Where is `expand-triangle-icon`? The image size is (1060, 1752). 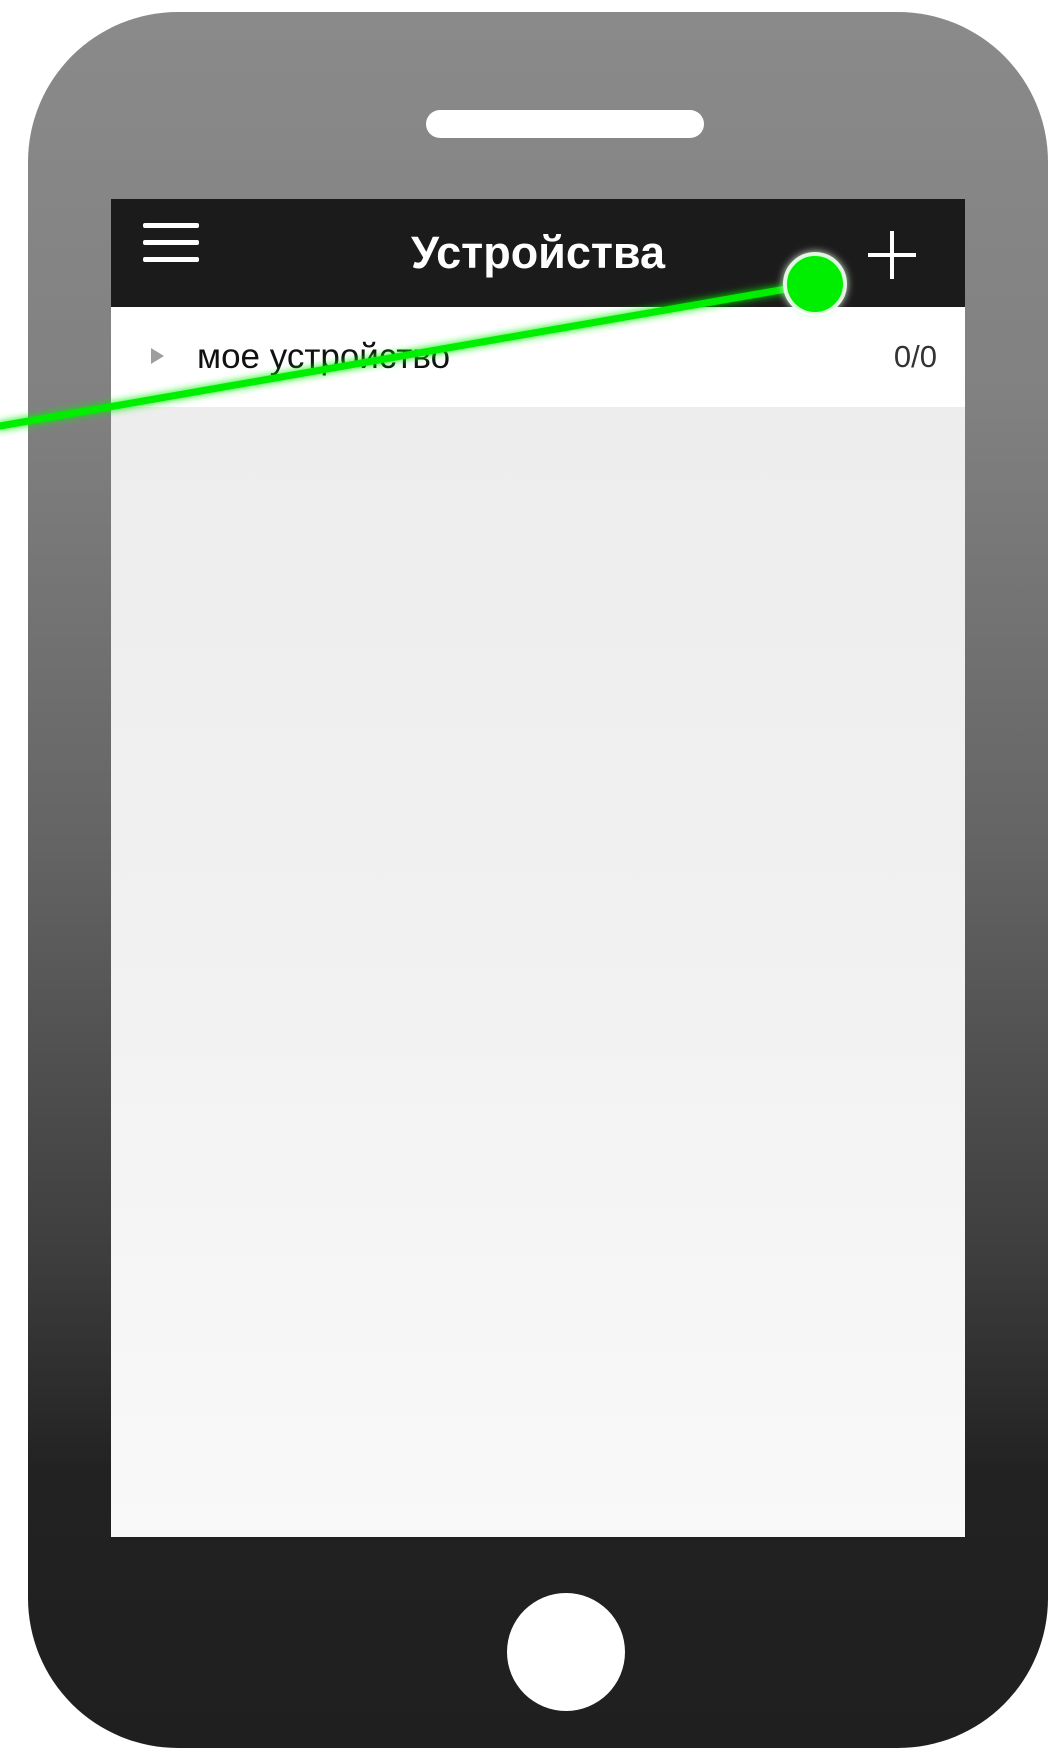 expand-triangle-icon is located at coordinates (157, 356).